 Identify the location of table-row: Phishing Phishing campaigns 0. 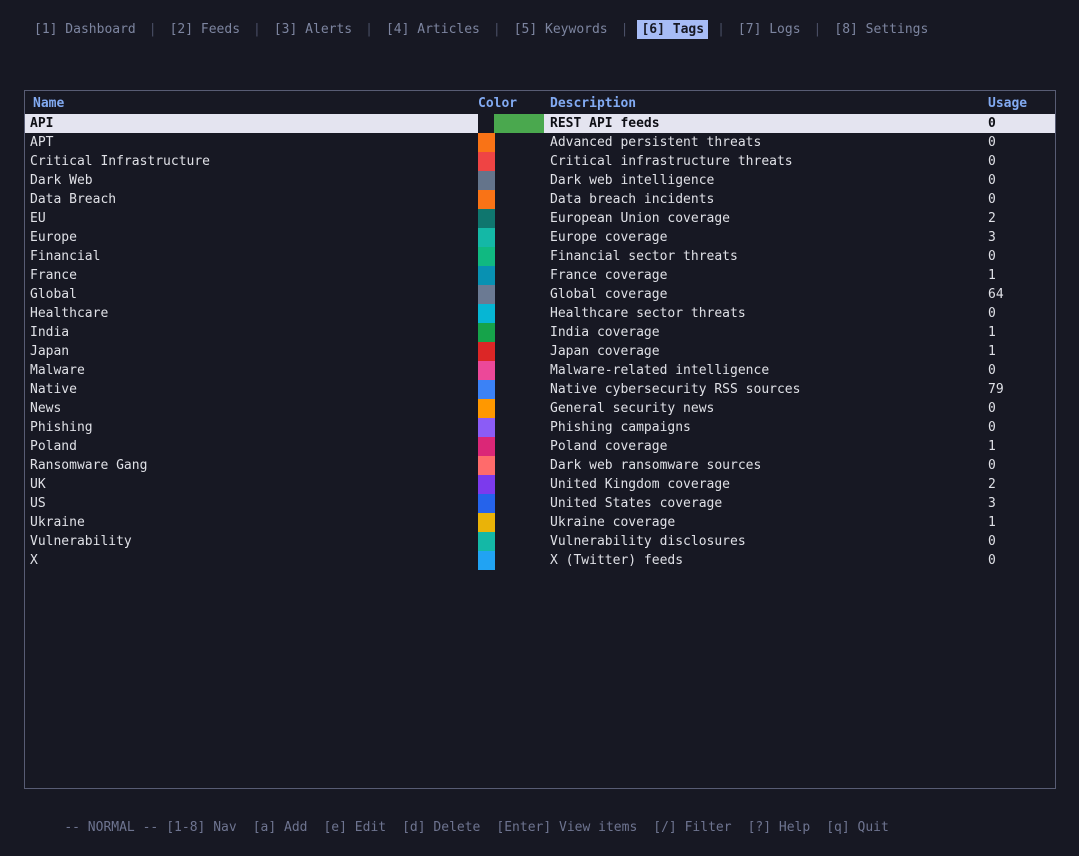
(540, 427).